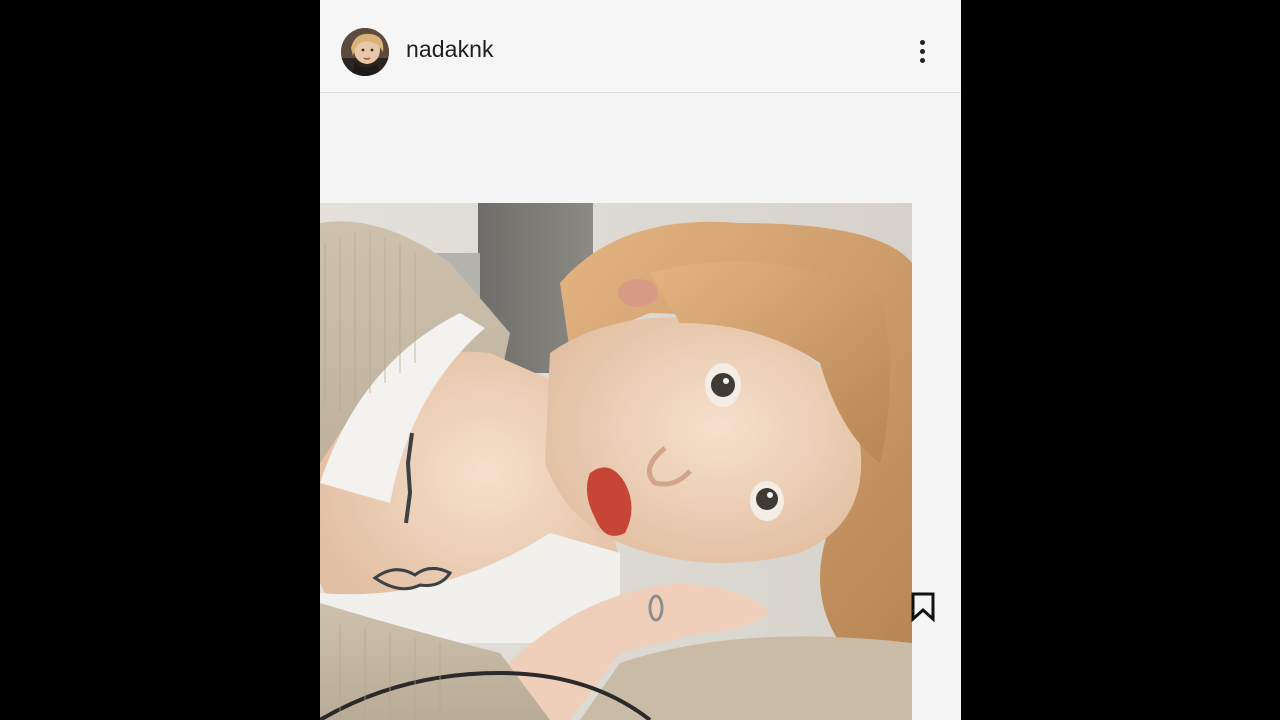 Image resolution: width=1280 pixels, height=720 pixels. Describe the element at coordinates (640, 46) in the screenshot. I see `post-header: nadaknk` at that location.